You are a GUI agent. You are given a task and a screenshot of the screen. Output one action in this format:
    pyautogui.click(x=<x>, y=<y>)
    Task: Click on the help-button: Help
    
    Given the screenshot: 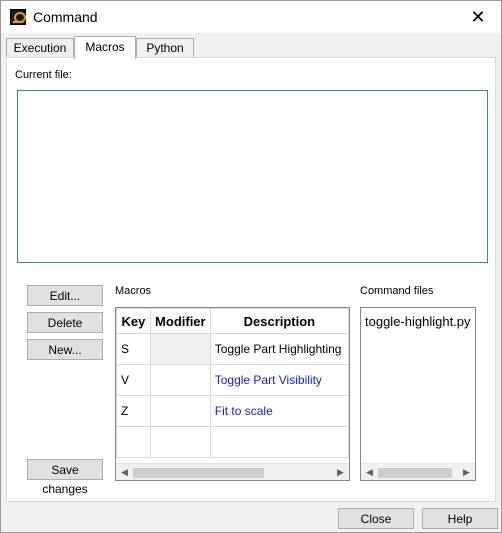 What is the action you would take?
    pyautogui.click(x=460, y=518)
    